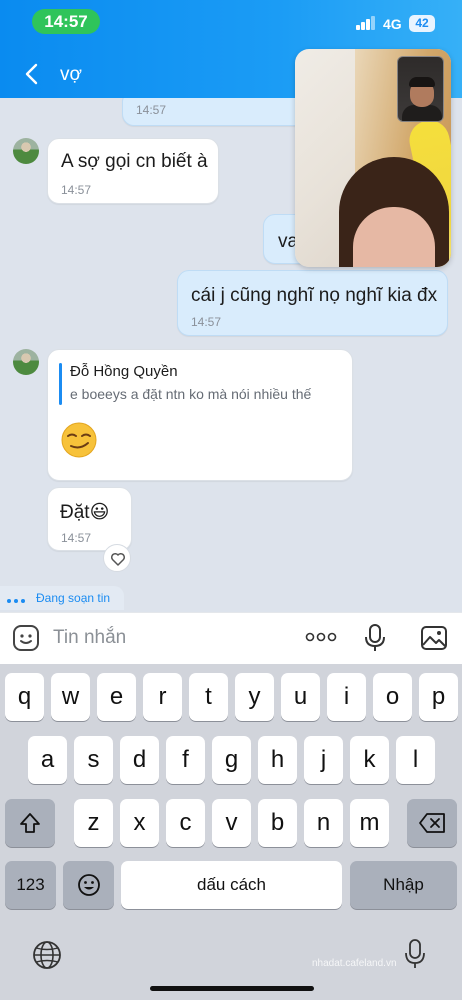  Describe the element at coordinates (434, 638) in the screenshot. I see `image-icon` at that location.